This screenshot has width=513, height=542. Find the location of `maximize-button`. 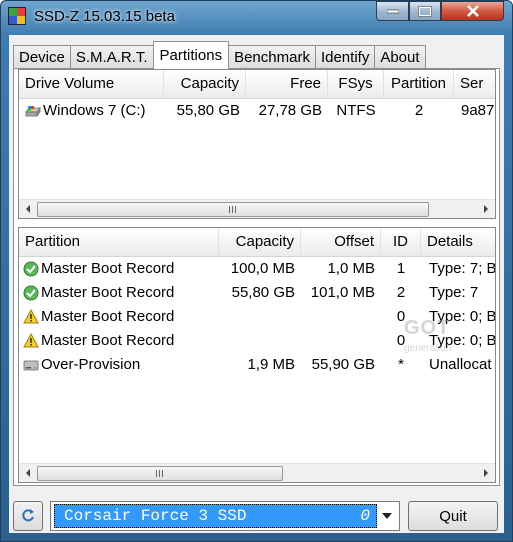

maximize-button is located at coordinates (425, 11).